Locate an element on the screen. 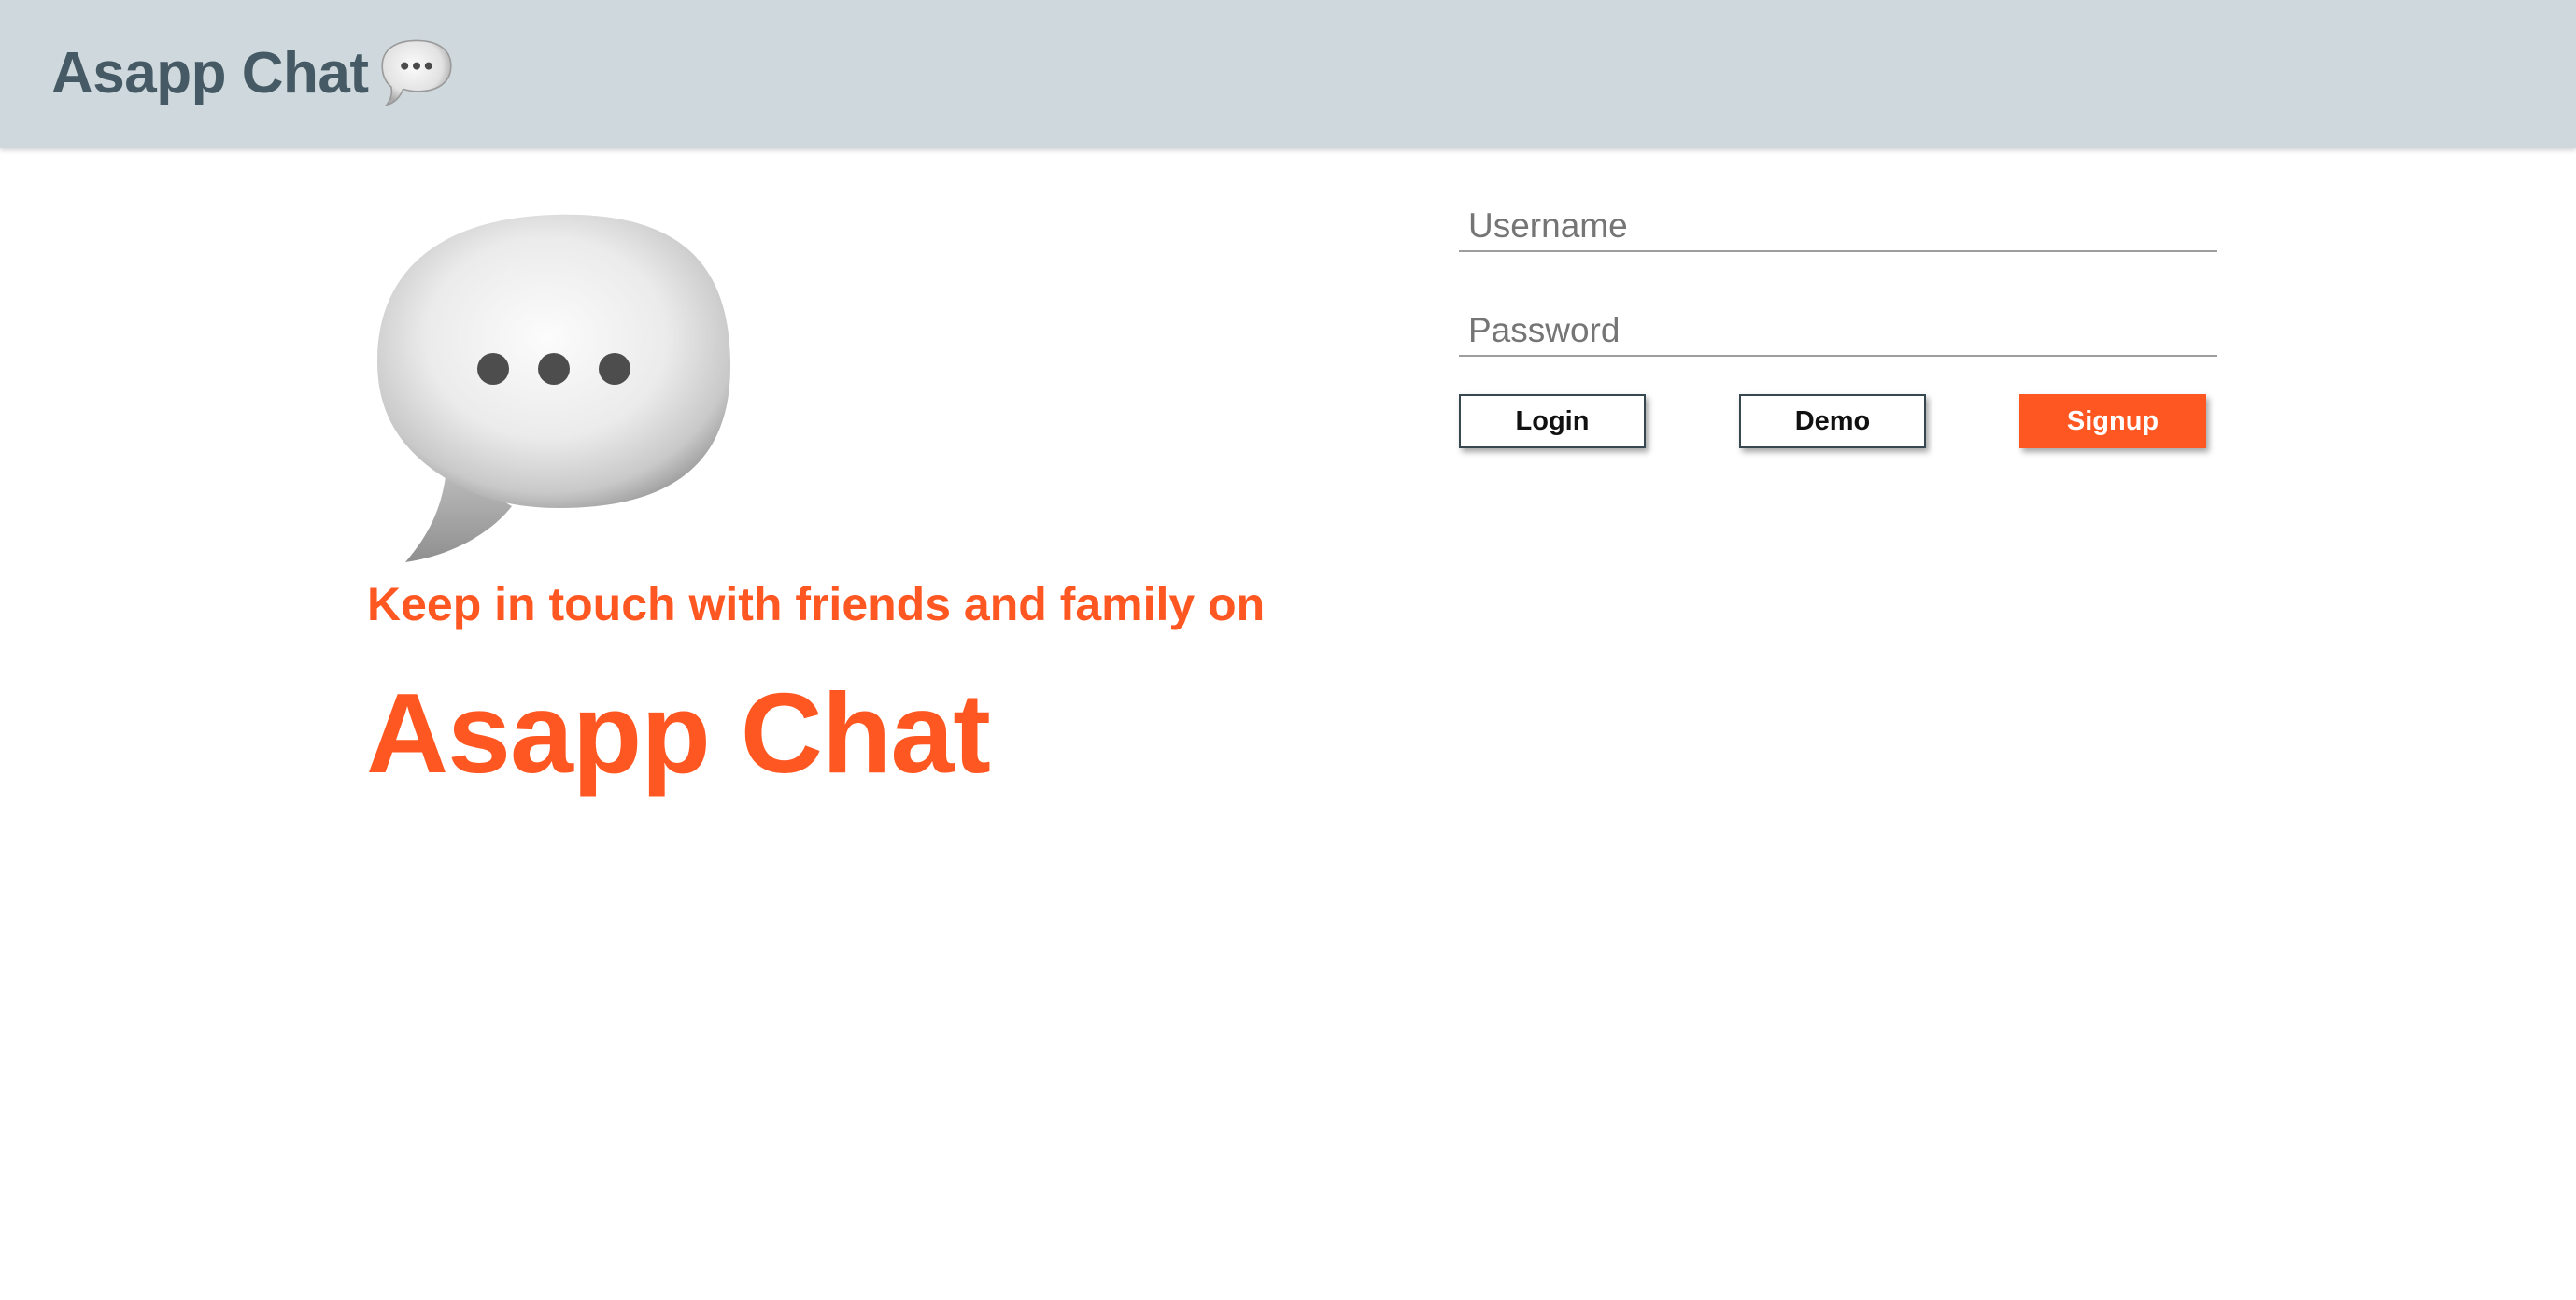  password-field-wrapper is located at coordinates (1838, 329).